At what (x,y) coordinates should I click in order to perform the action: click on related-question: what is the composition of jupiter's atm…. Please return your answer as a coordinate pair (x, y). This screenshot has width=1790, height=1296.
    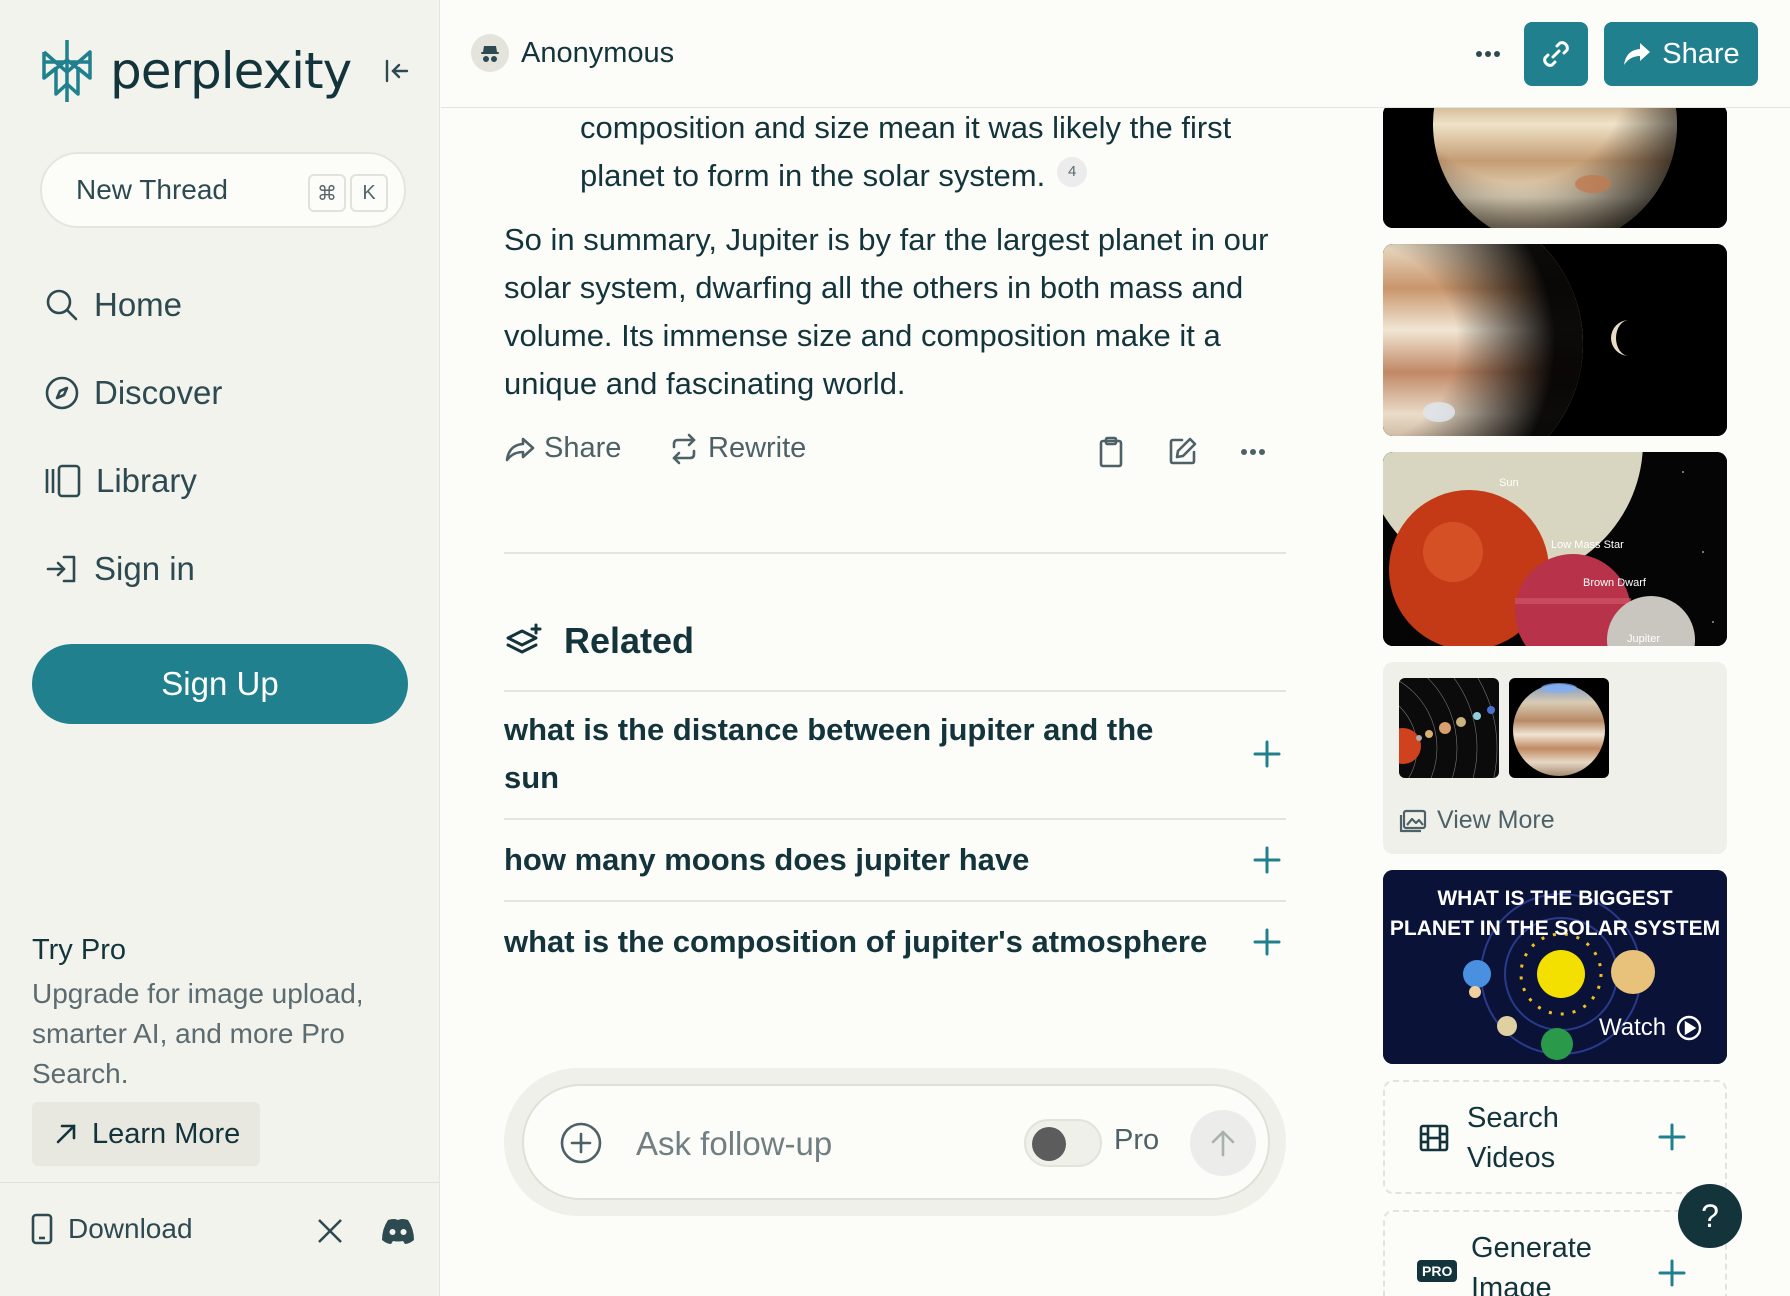
    Looking at the image, I should click on (895, 942).